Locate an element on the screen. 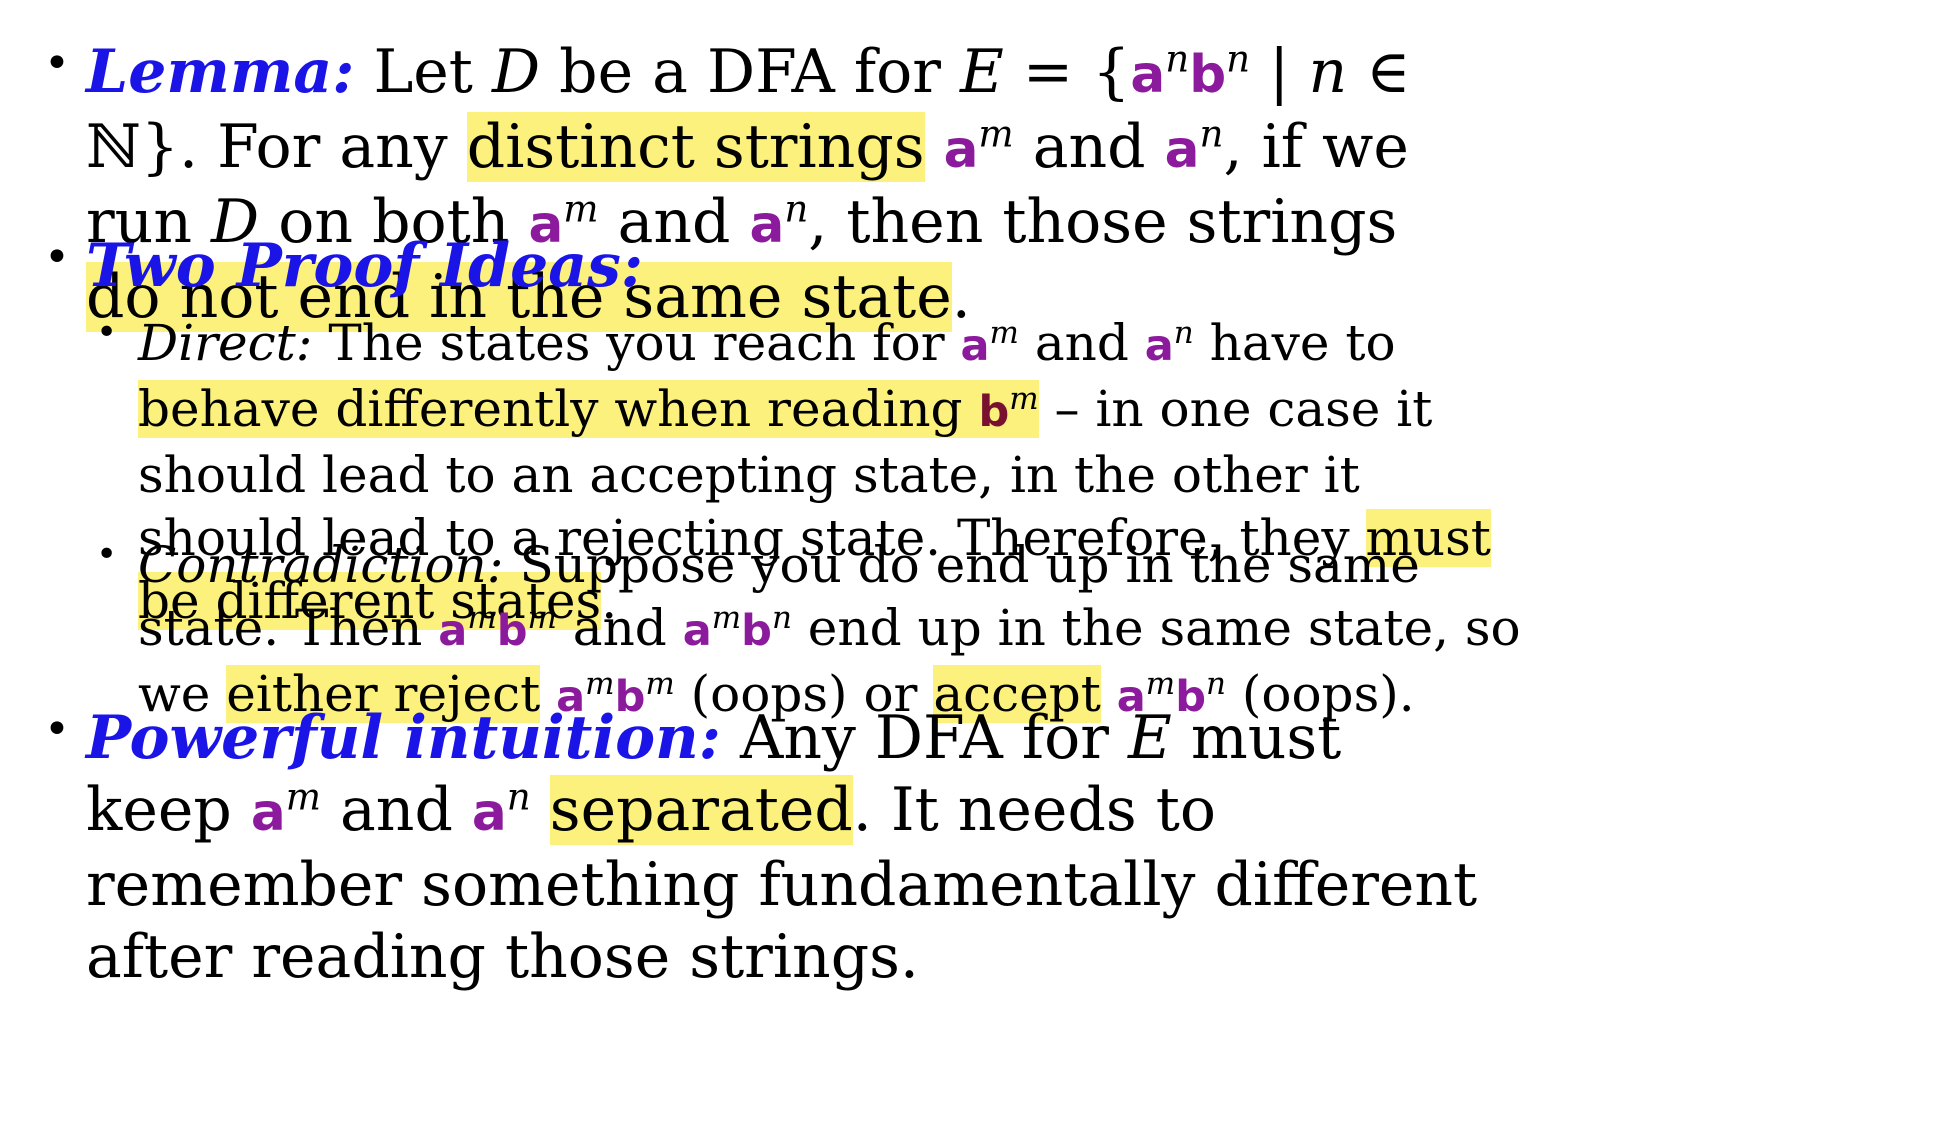  proof-ideas-label: Two Proof Ideas: is located at coordinates (365, 266).